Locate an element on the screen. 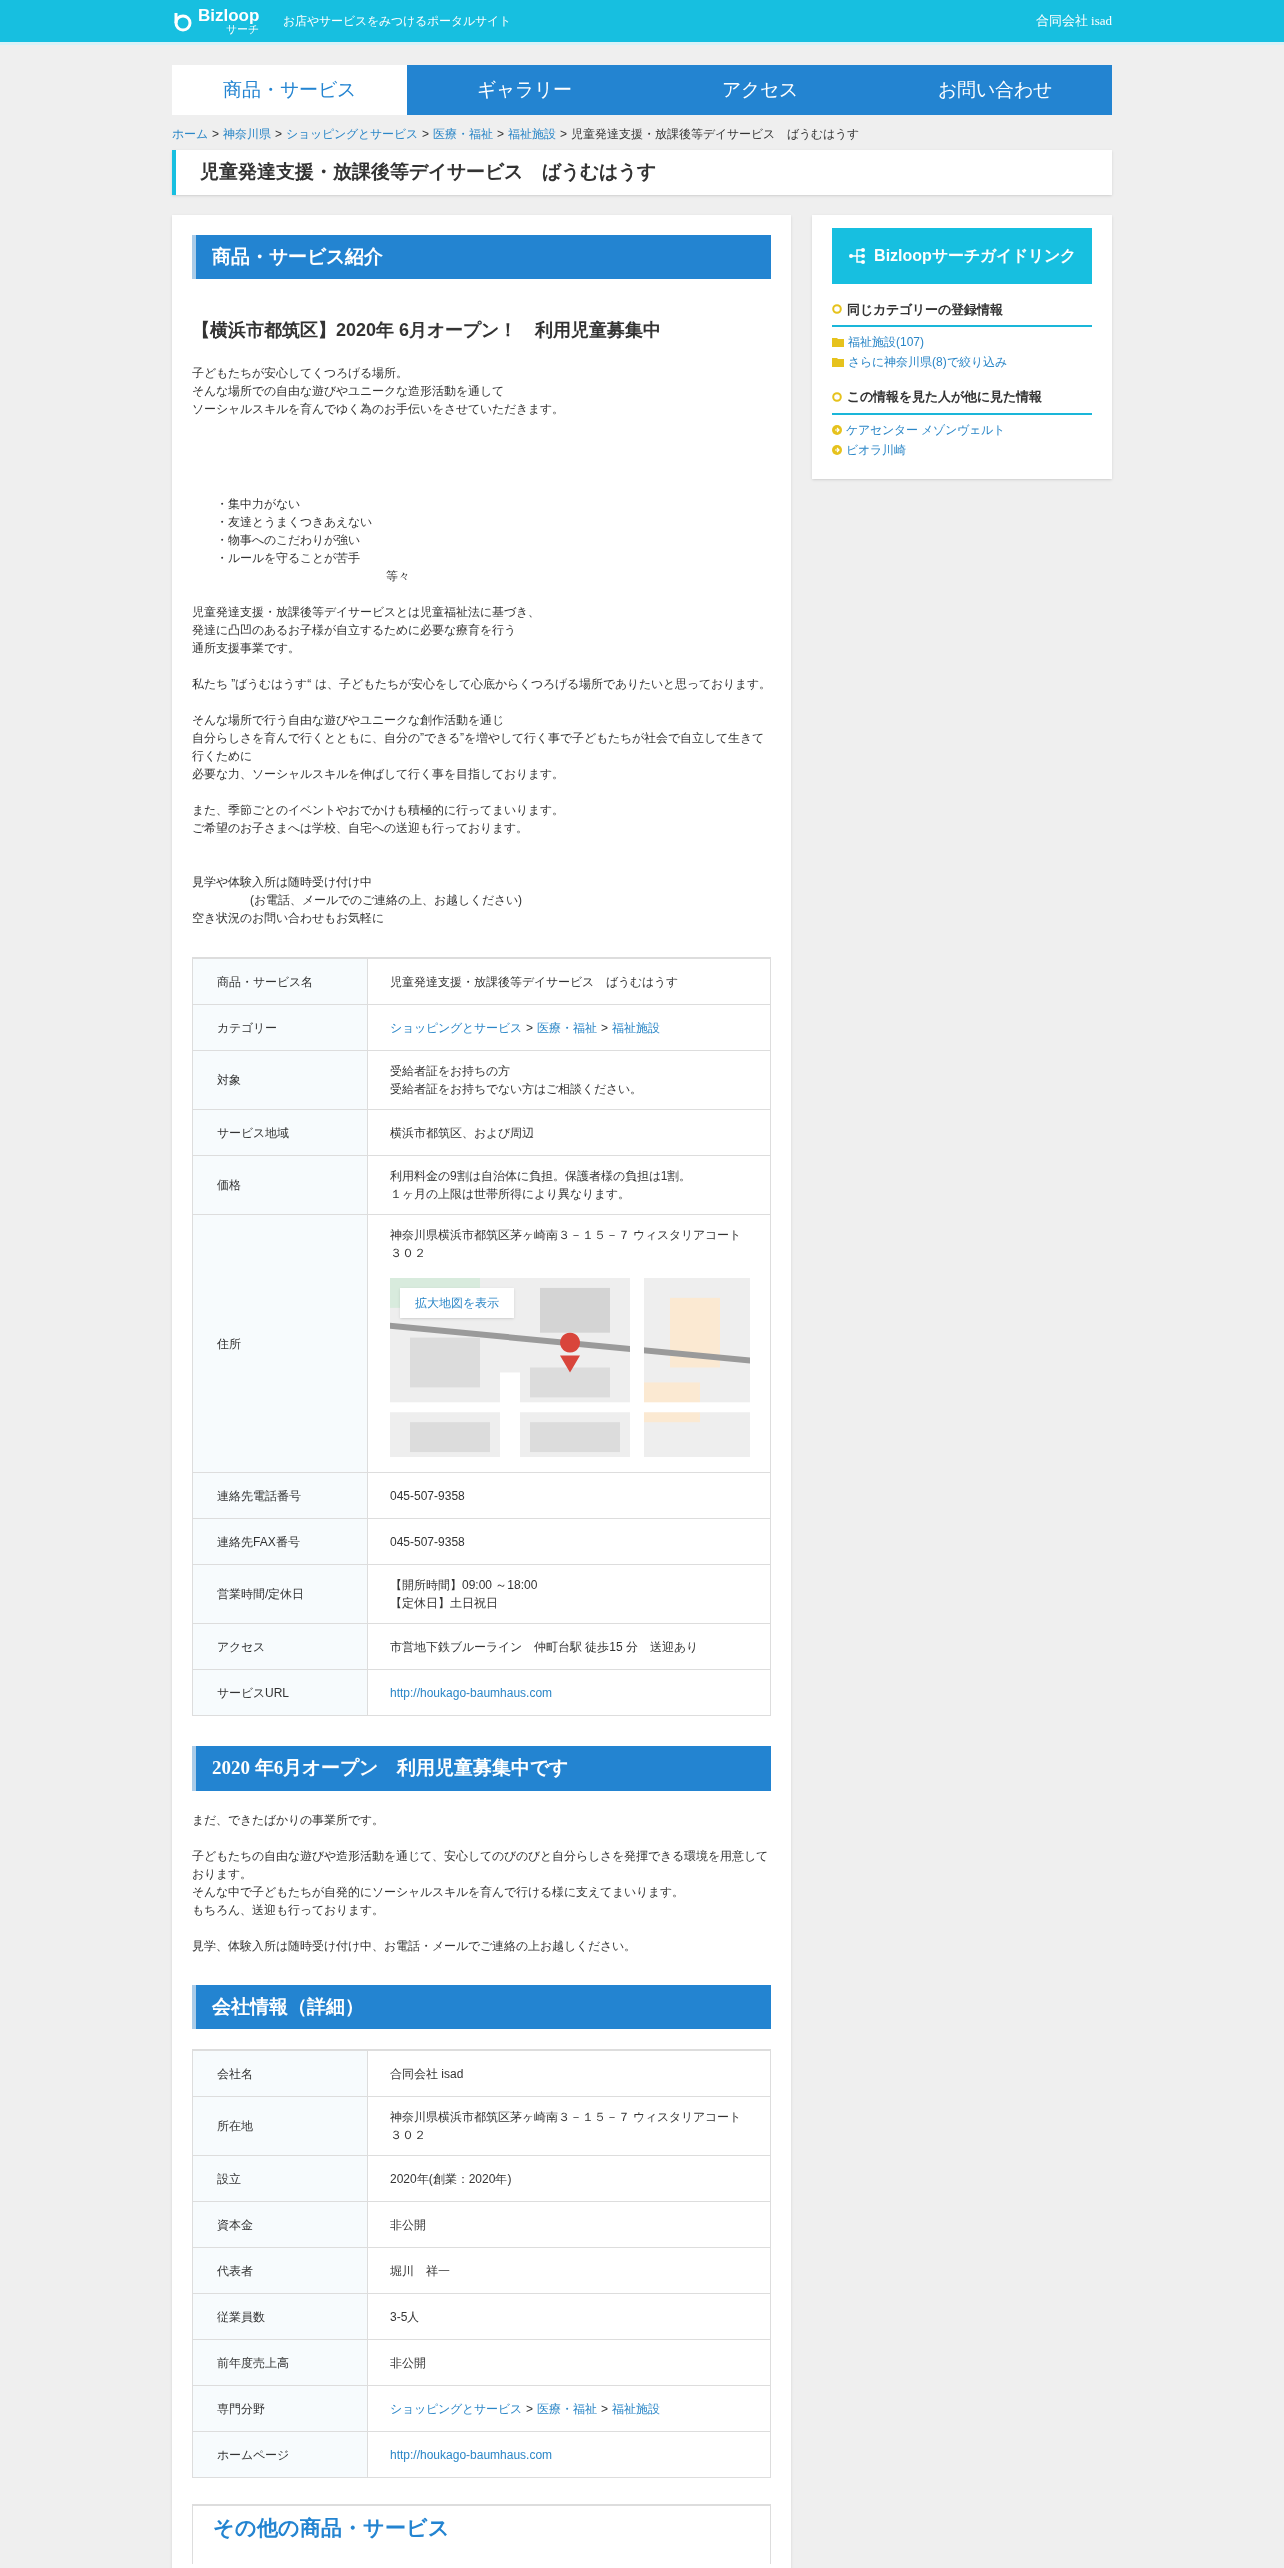 The image size is (1284, 2568). table-label: アクセス is located at coordinates (280, 1646).